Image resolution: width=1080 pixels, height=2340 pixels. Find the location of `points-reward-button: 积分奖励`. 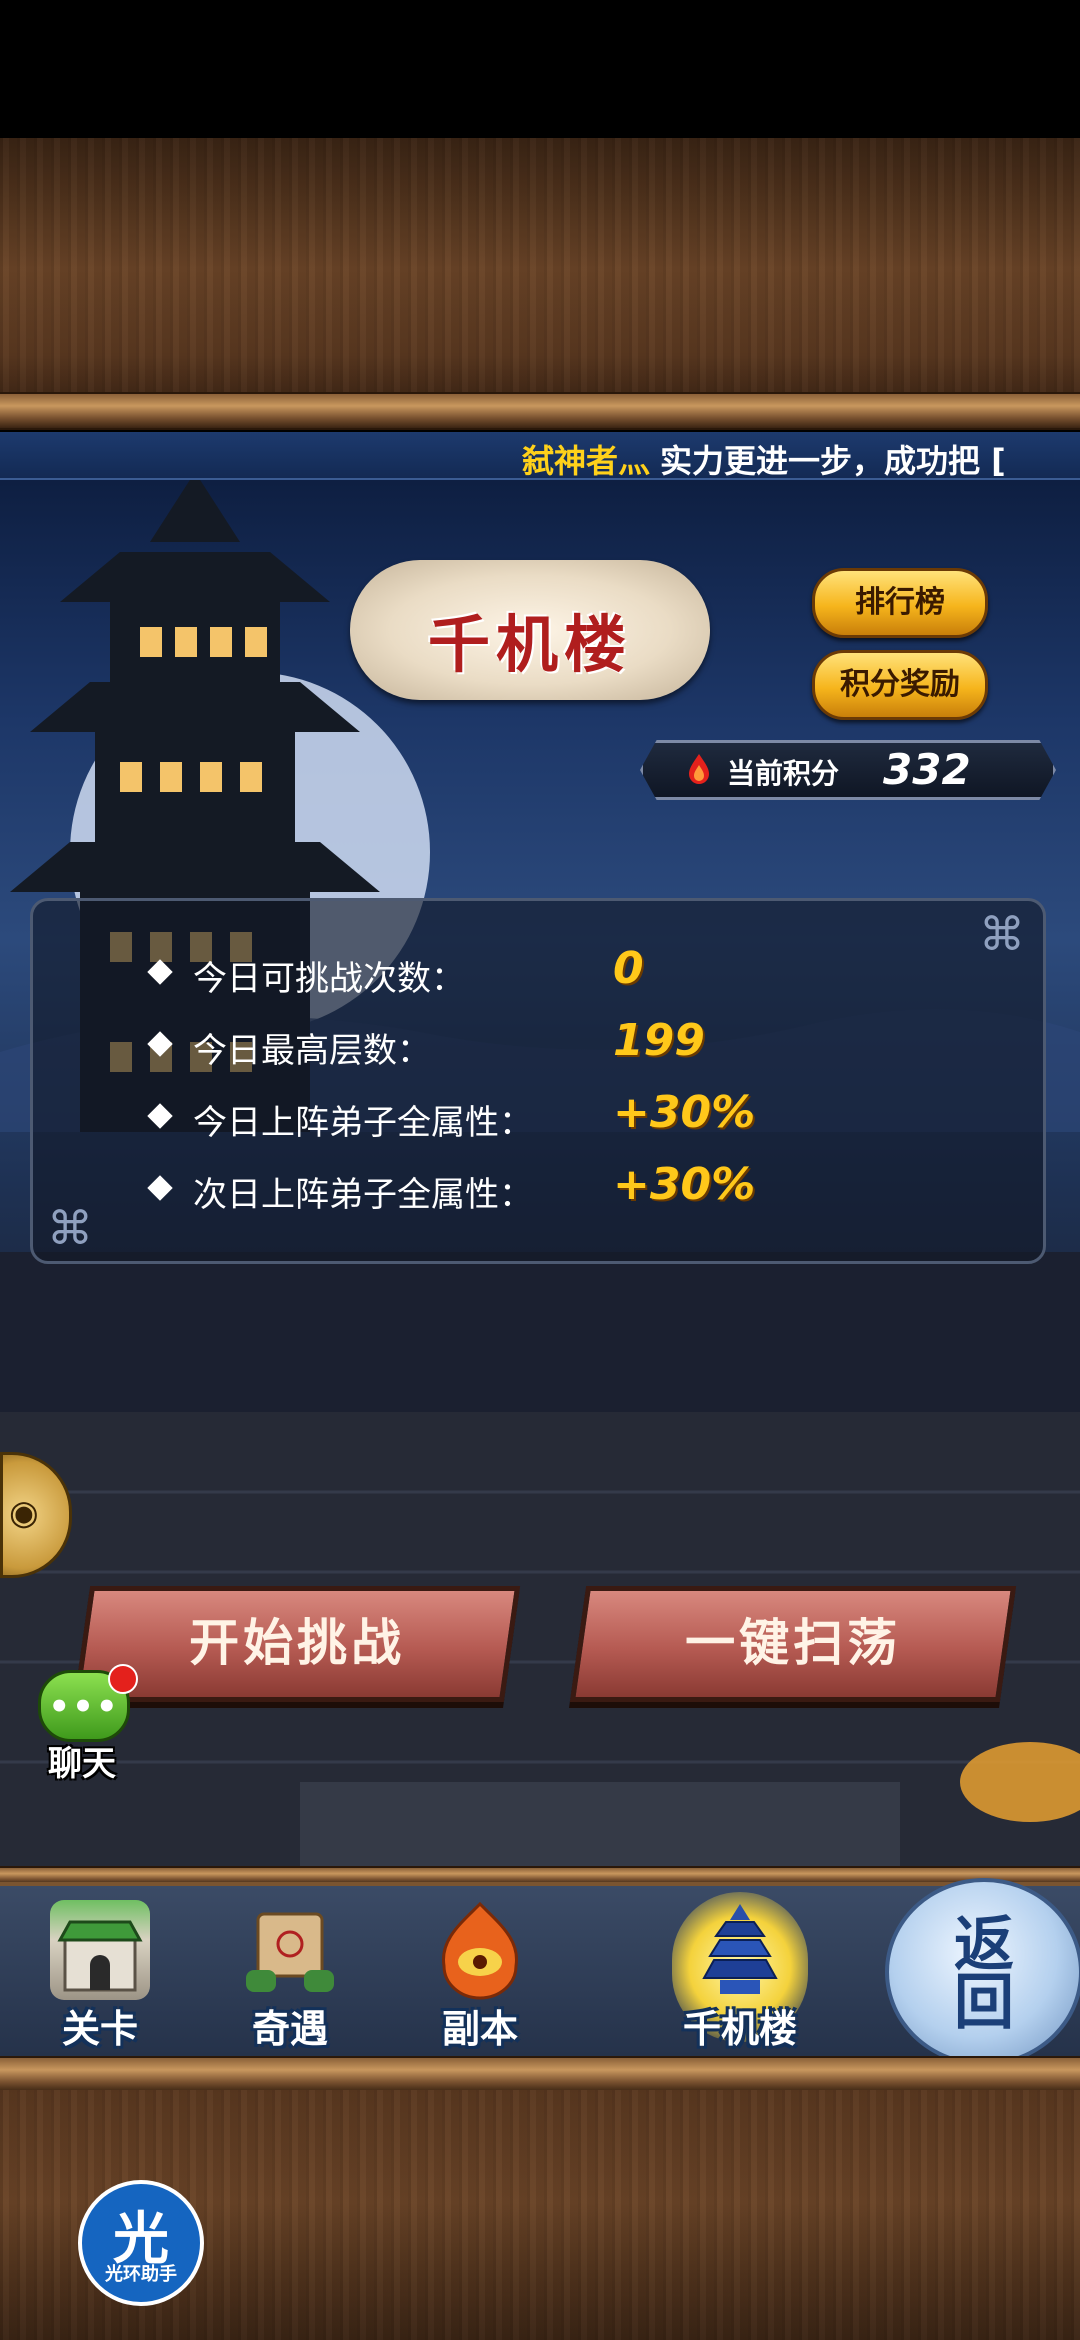

points-reward-button: 积分奖励 is located at coordinates (900, 685).